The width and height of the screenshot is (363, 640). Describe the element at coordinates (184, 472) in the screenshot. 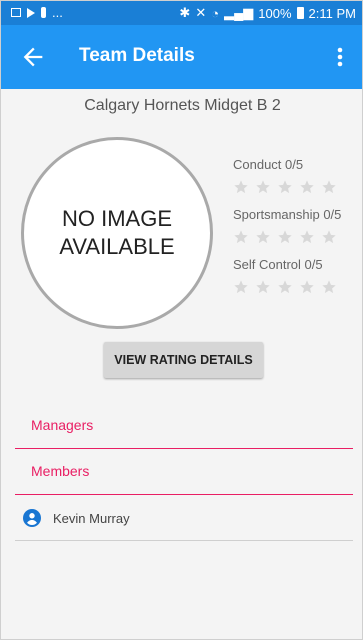

I see `members-section: Members` at that location.